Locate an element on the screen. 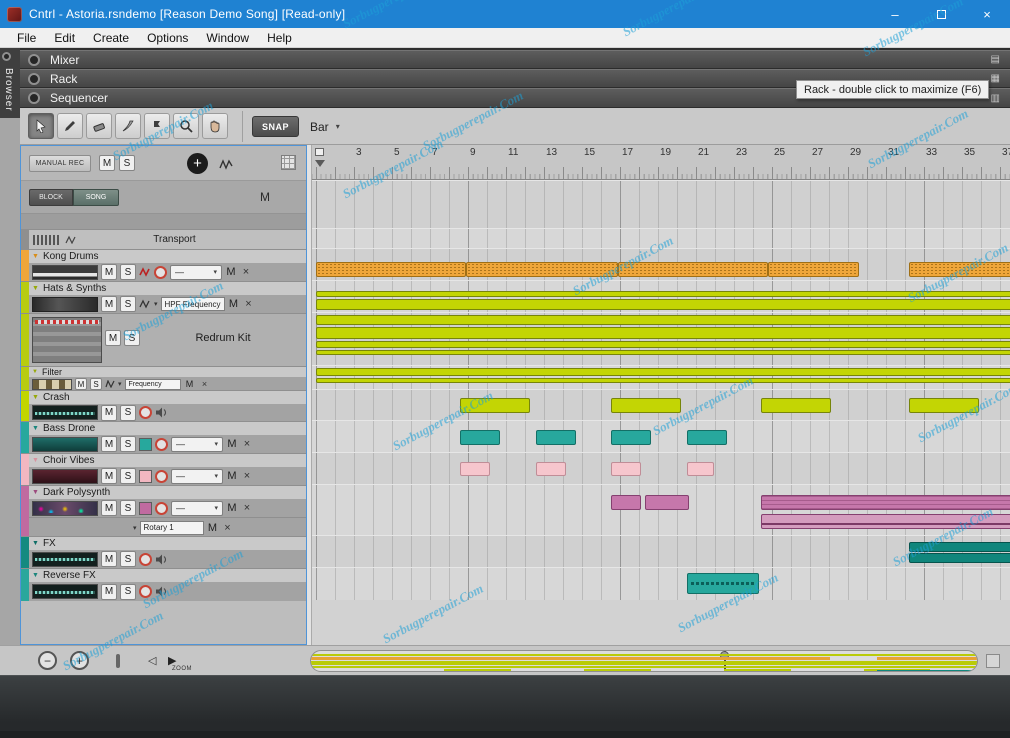  lane-bass-drone is located at coordinates (661, 436).